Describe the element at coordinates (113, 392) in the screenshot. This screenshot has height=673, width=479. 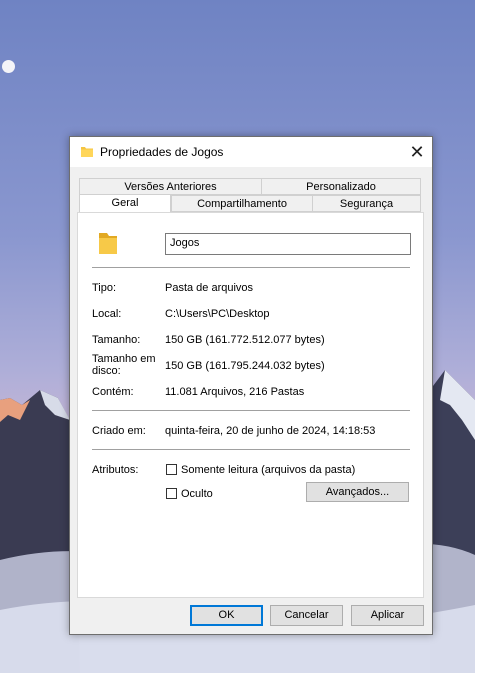
I see `contains-label: Contém:` at that location.